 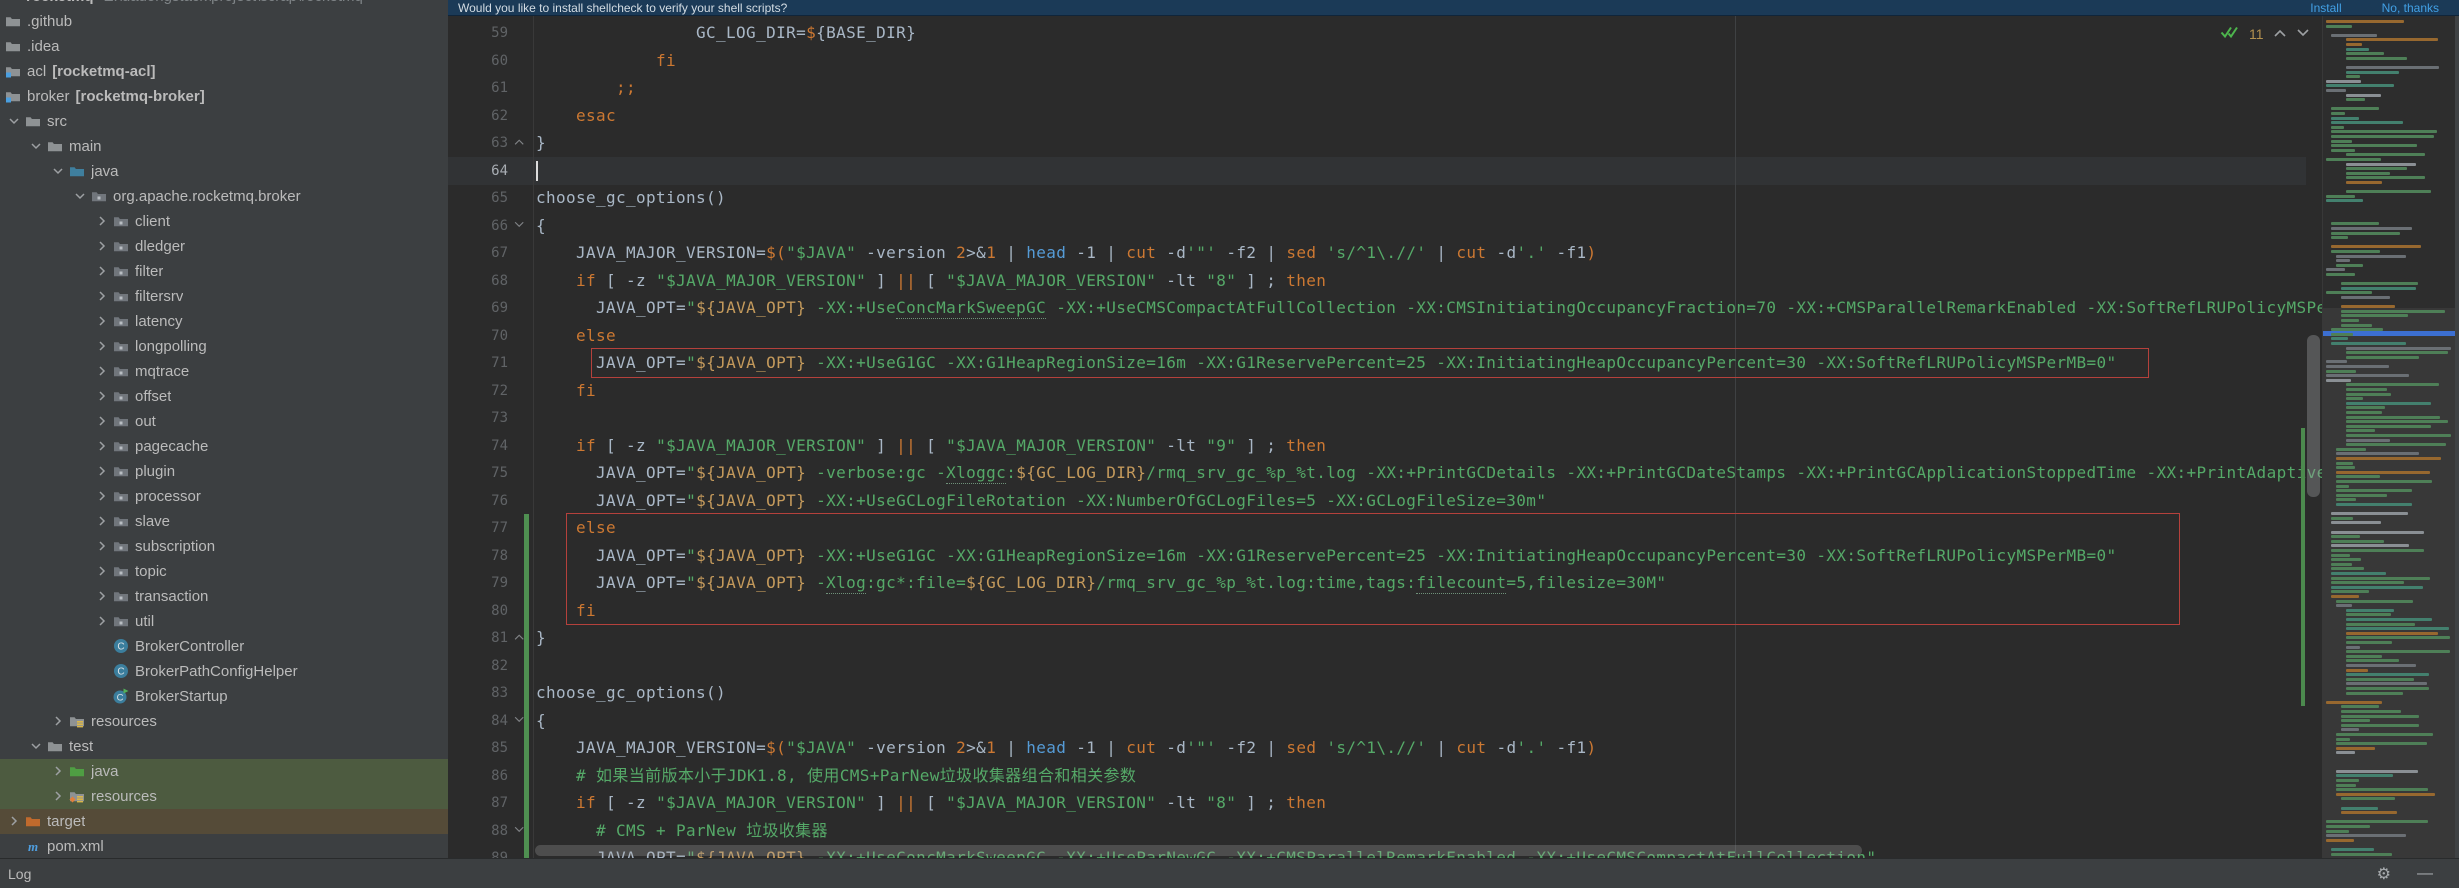 What do you see at coordinates (631, 198) in the screenshot?
I see `code-line-65: choose_gc_options()` at bounding box center [631, 198].